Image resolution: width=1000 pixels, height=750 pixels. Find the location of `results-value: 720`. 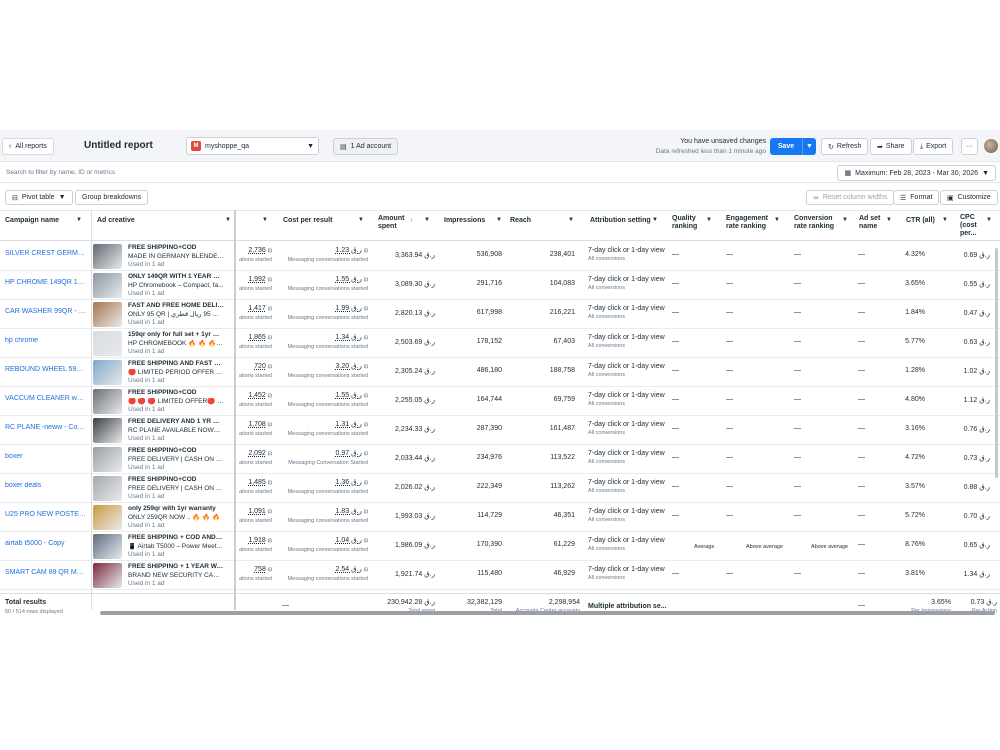

results-value: 720 is located at coordinates (260, 366).